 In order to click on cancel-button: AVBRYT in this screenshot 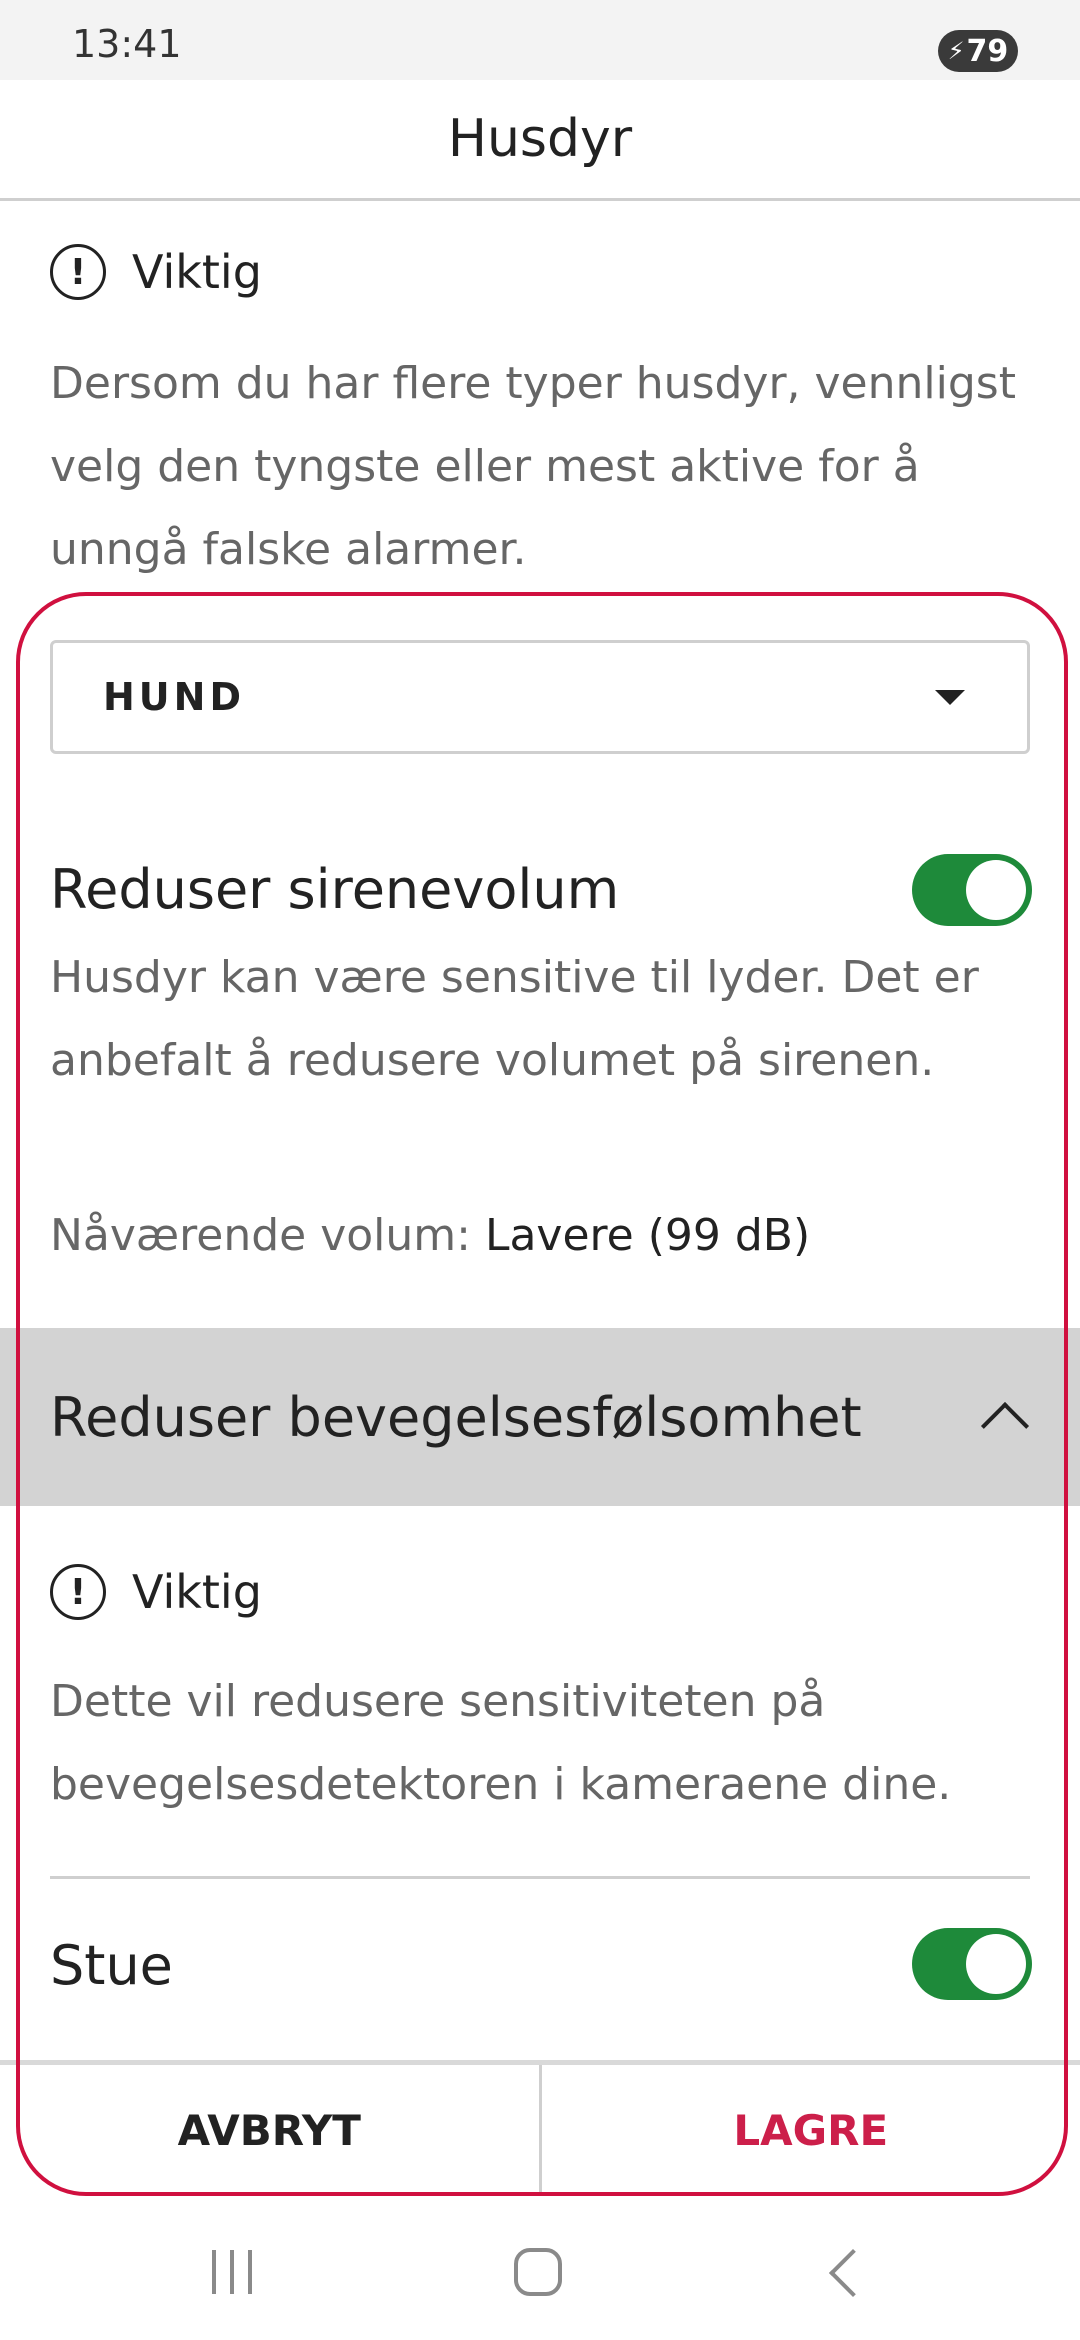, I will do `click(271, 2130)`.